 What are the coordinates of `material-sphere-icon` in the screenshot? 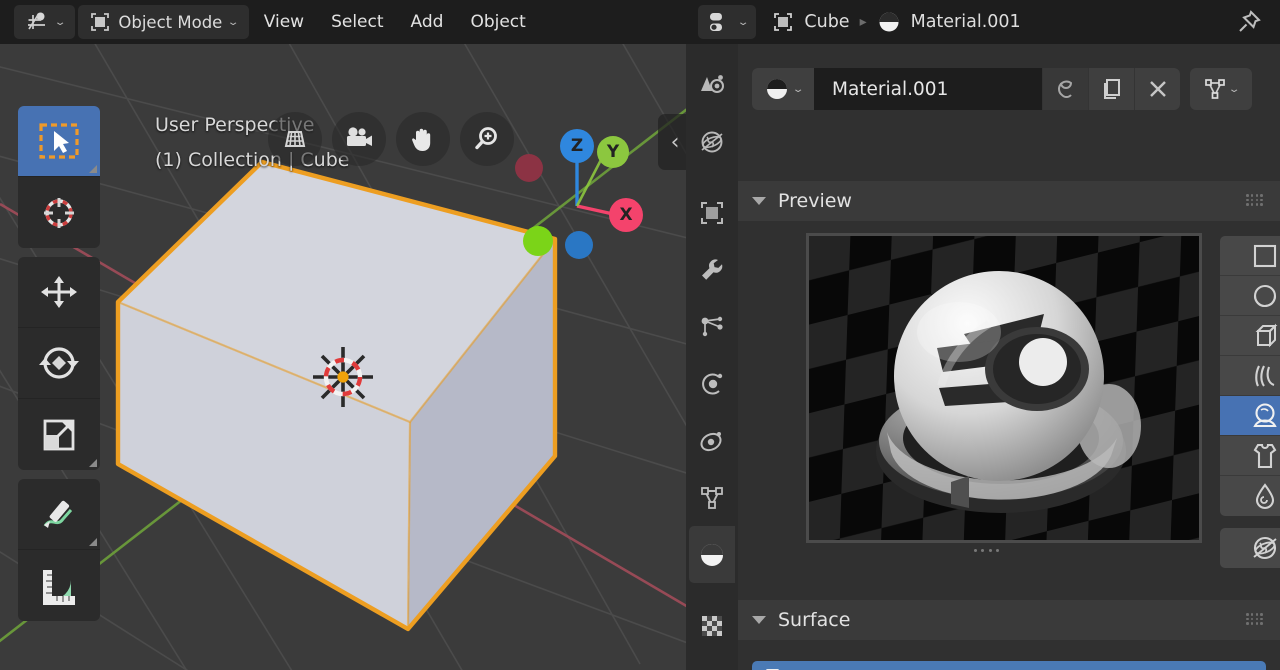 It's located at (712, 554).